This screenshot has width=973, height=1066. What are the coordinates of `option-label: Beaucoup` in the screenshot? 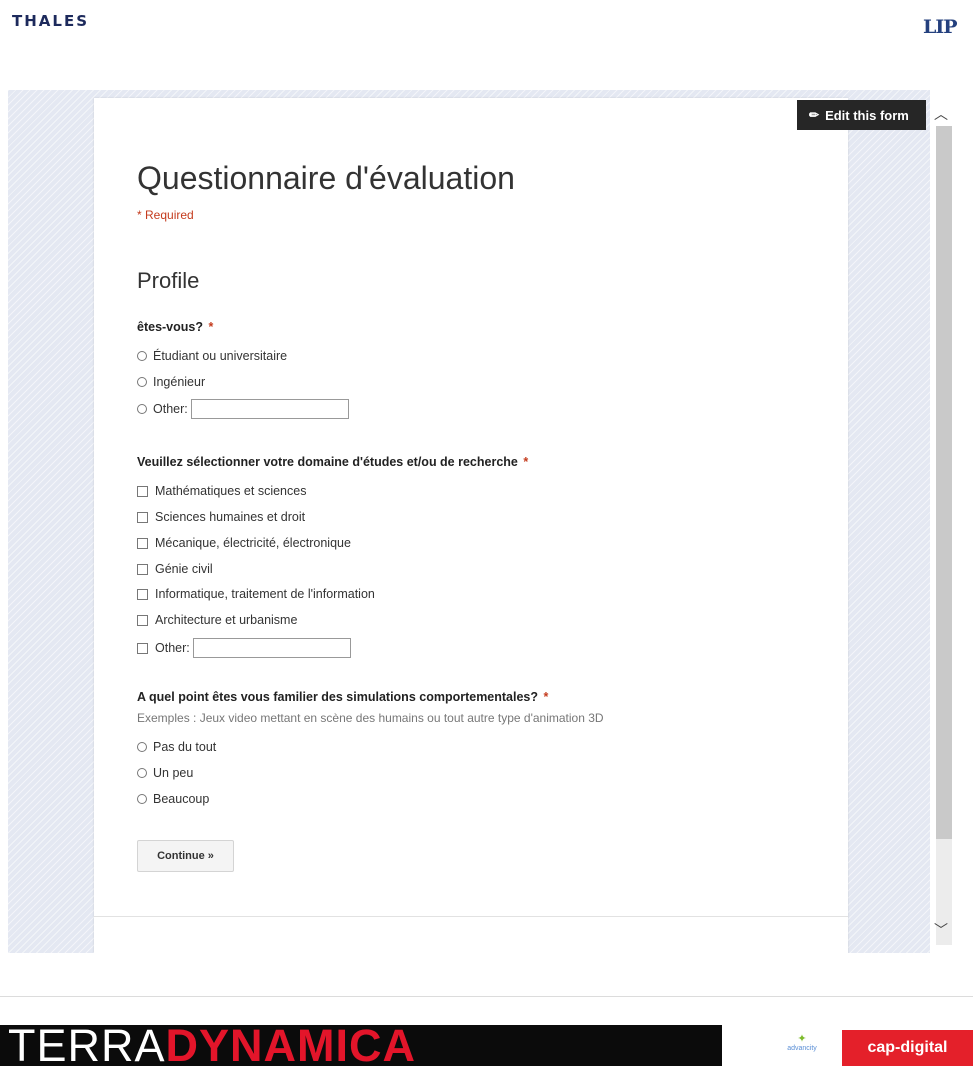 It's located at (181, 799).